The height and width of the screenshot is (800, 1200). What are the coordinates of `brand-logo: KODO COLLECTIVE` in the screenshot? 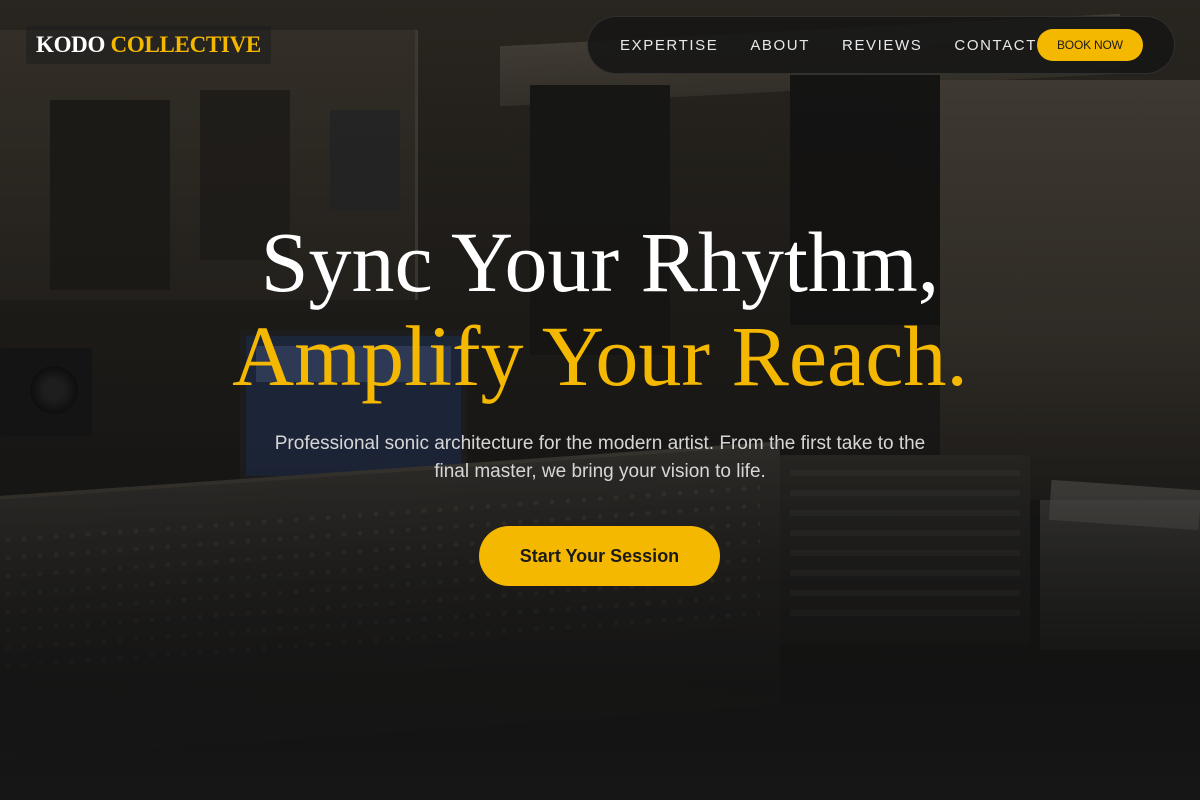 It's located at (148, 45).